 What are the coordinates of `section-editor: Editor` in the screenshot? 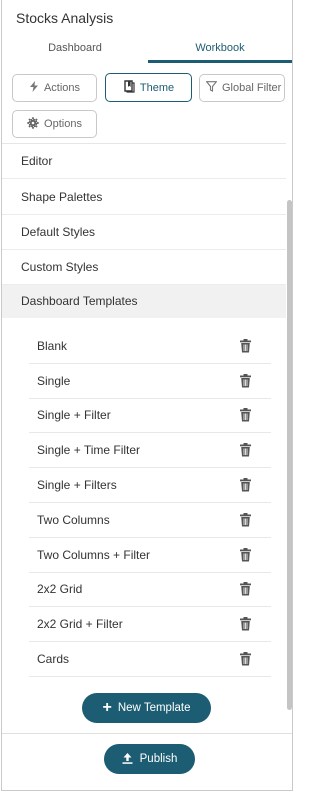 It's located at (144, 161).